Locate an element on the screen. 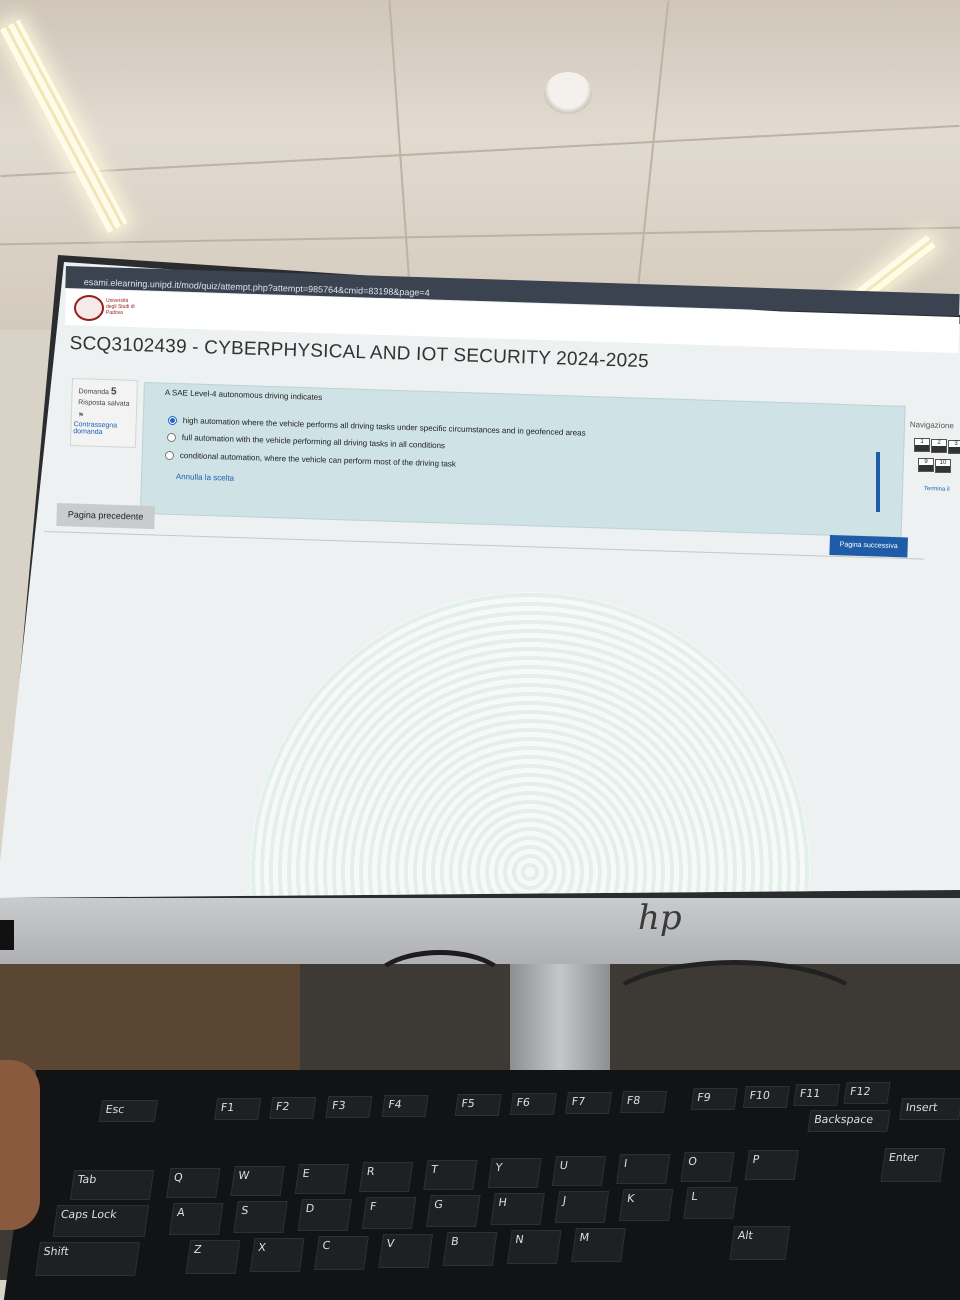 The image size is (960, 1300). key-f11: F11 is located at coordinates (817, 1095).